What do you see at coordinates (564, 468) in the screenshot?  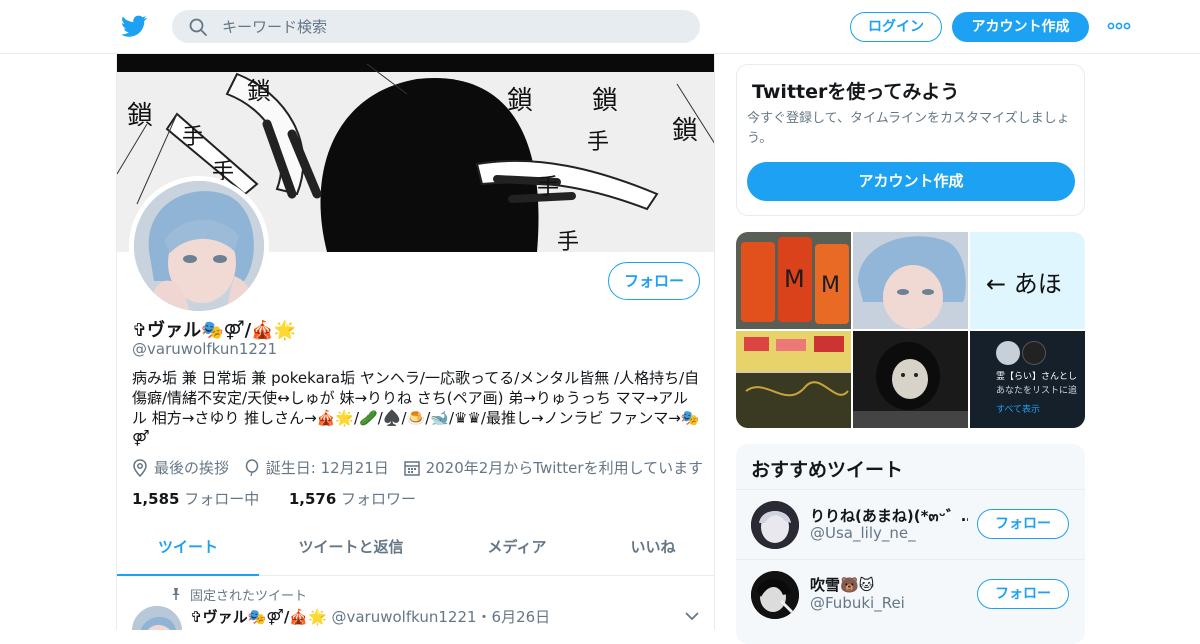 I see `joined-text: 2020年2月からTwitterを利用しています` at bounding box center [564, 468].